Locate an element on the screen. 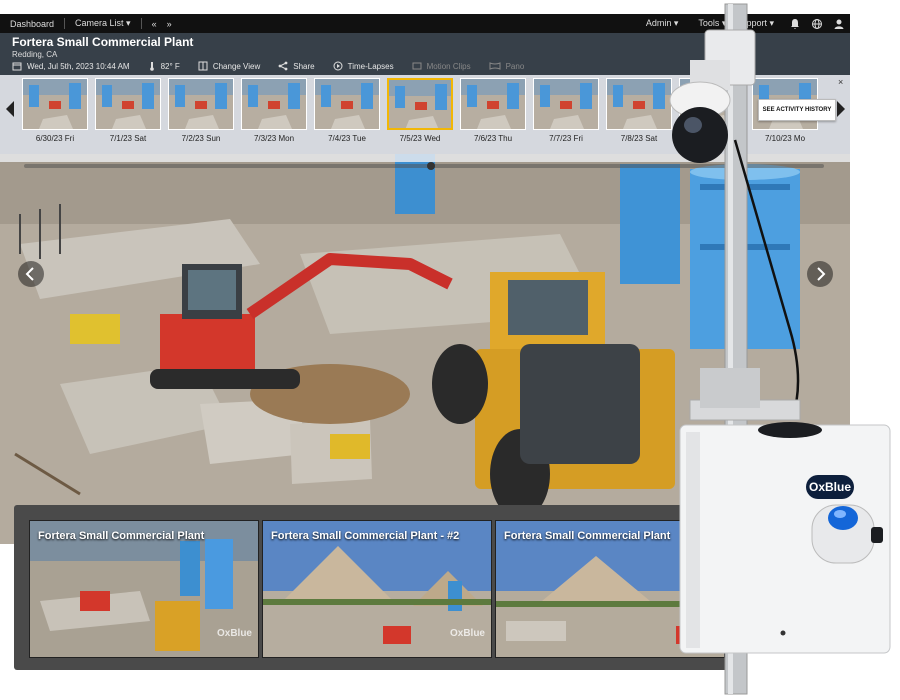 Image resolution: width=900 pixels, height=700 pixels. nav-tools: Tools ▾ is located at coordinates (712, 23).